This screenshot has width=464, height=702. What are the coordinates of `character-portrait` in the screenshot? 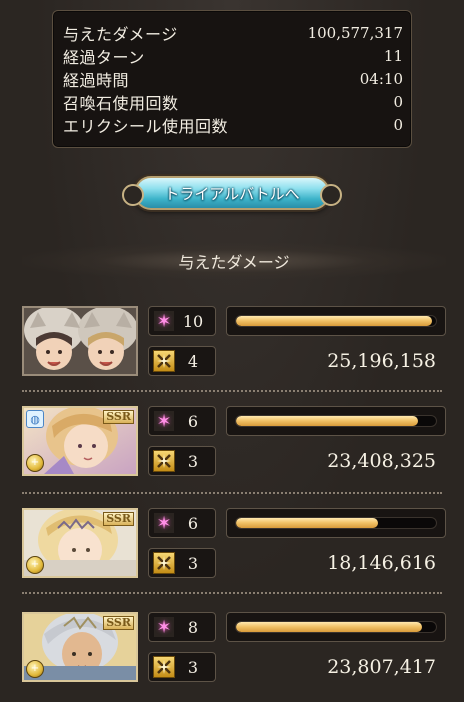 It's located at (80, 341).